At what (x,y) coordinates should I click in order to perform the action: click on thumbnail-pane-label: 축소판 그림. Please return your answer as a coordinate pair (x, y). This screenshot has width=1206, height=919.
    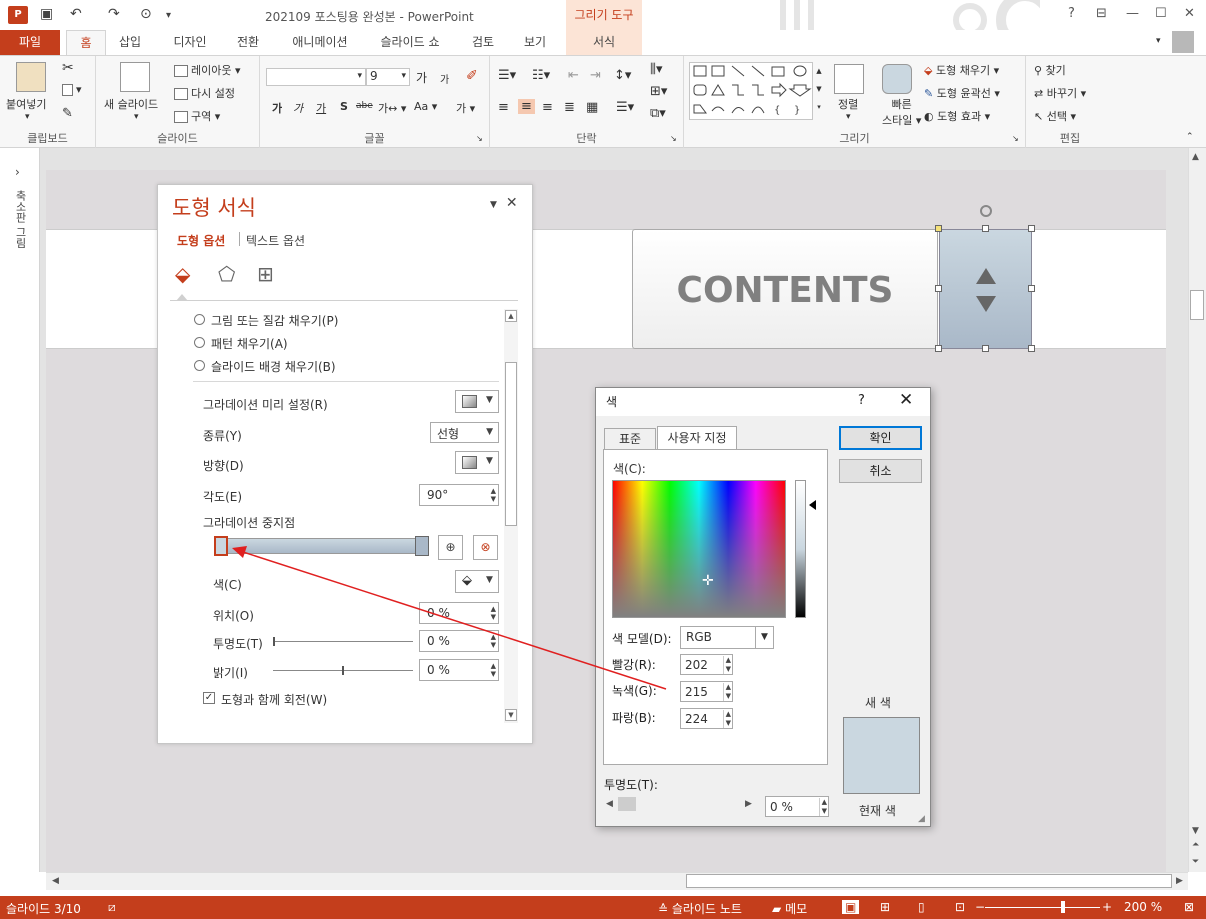
    Looking at the image, I should click on (20, 219).